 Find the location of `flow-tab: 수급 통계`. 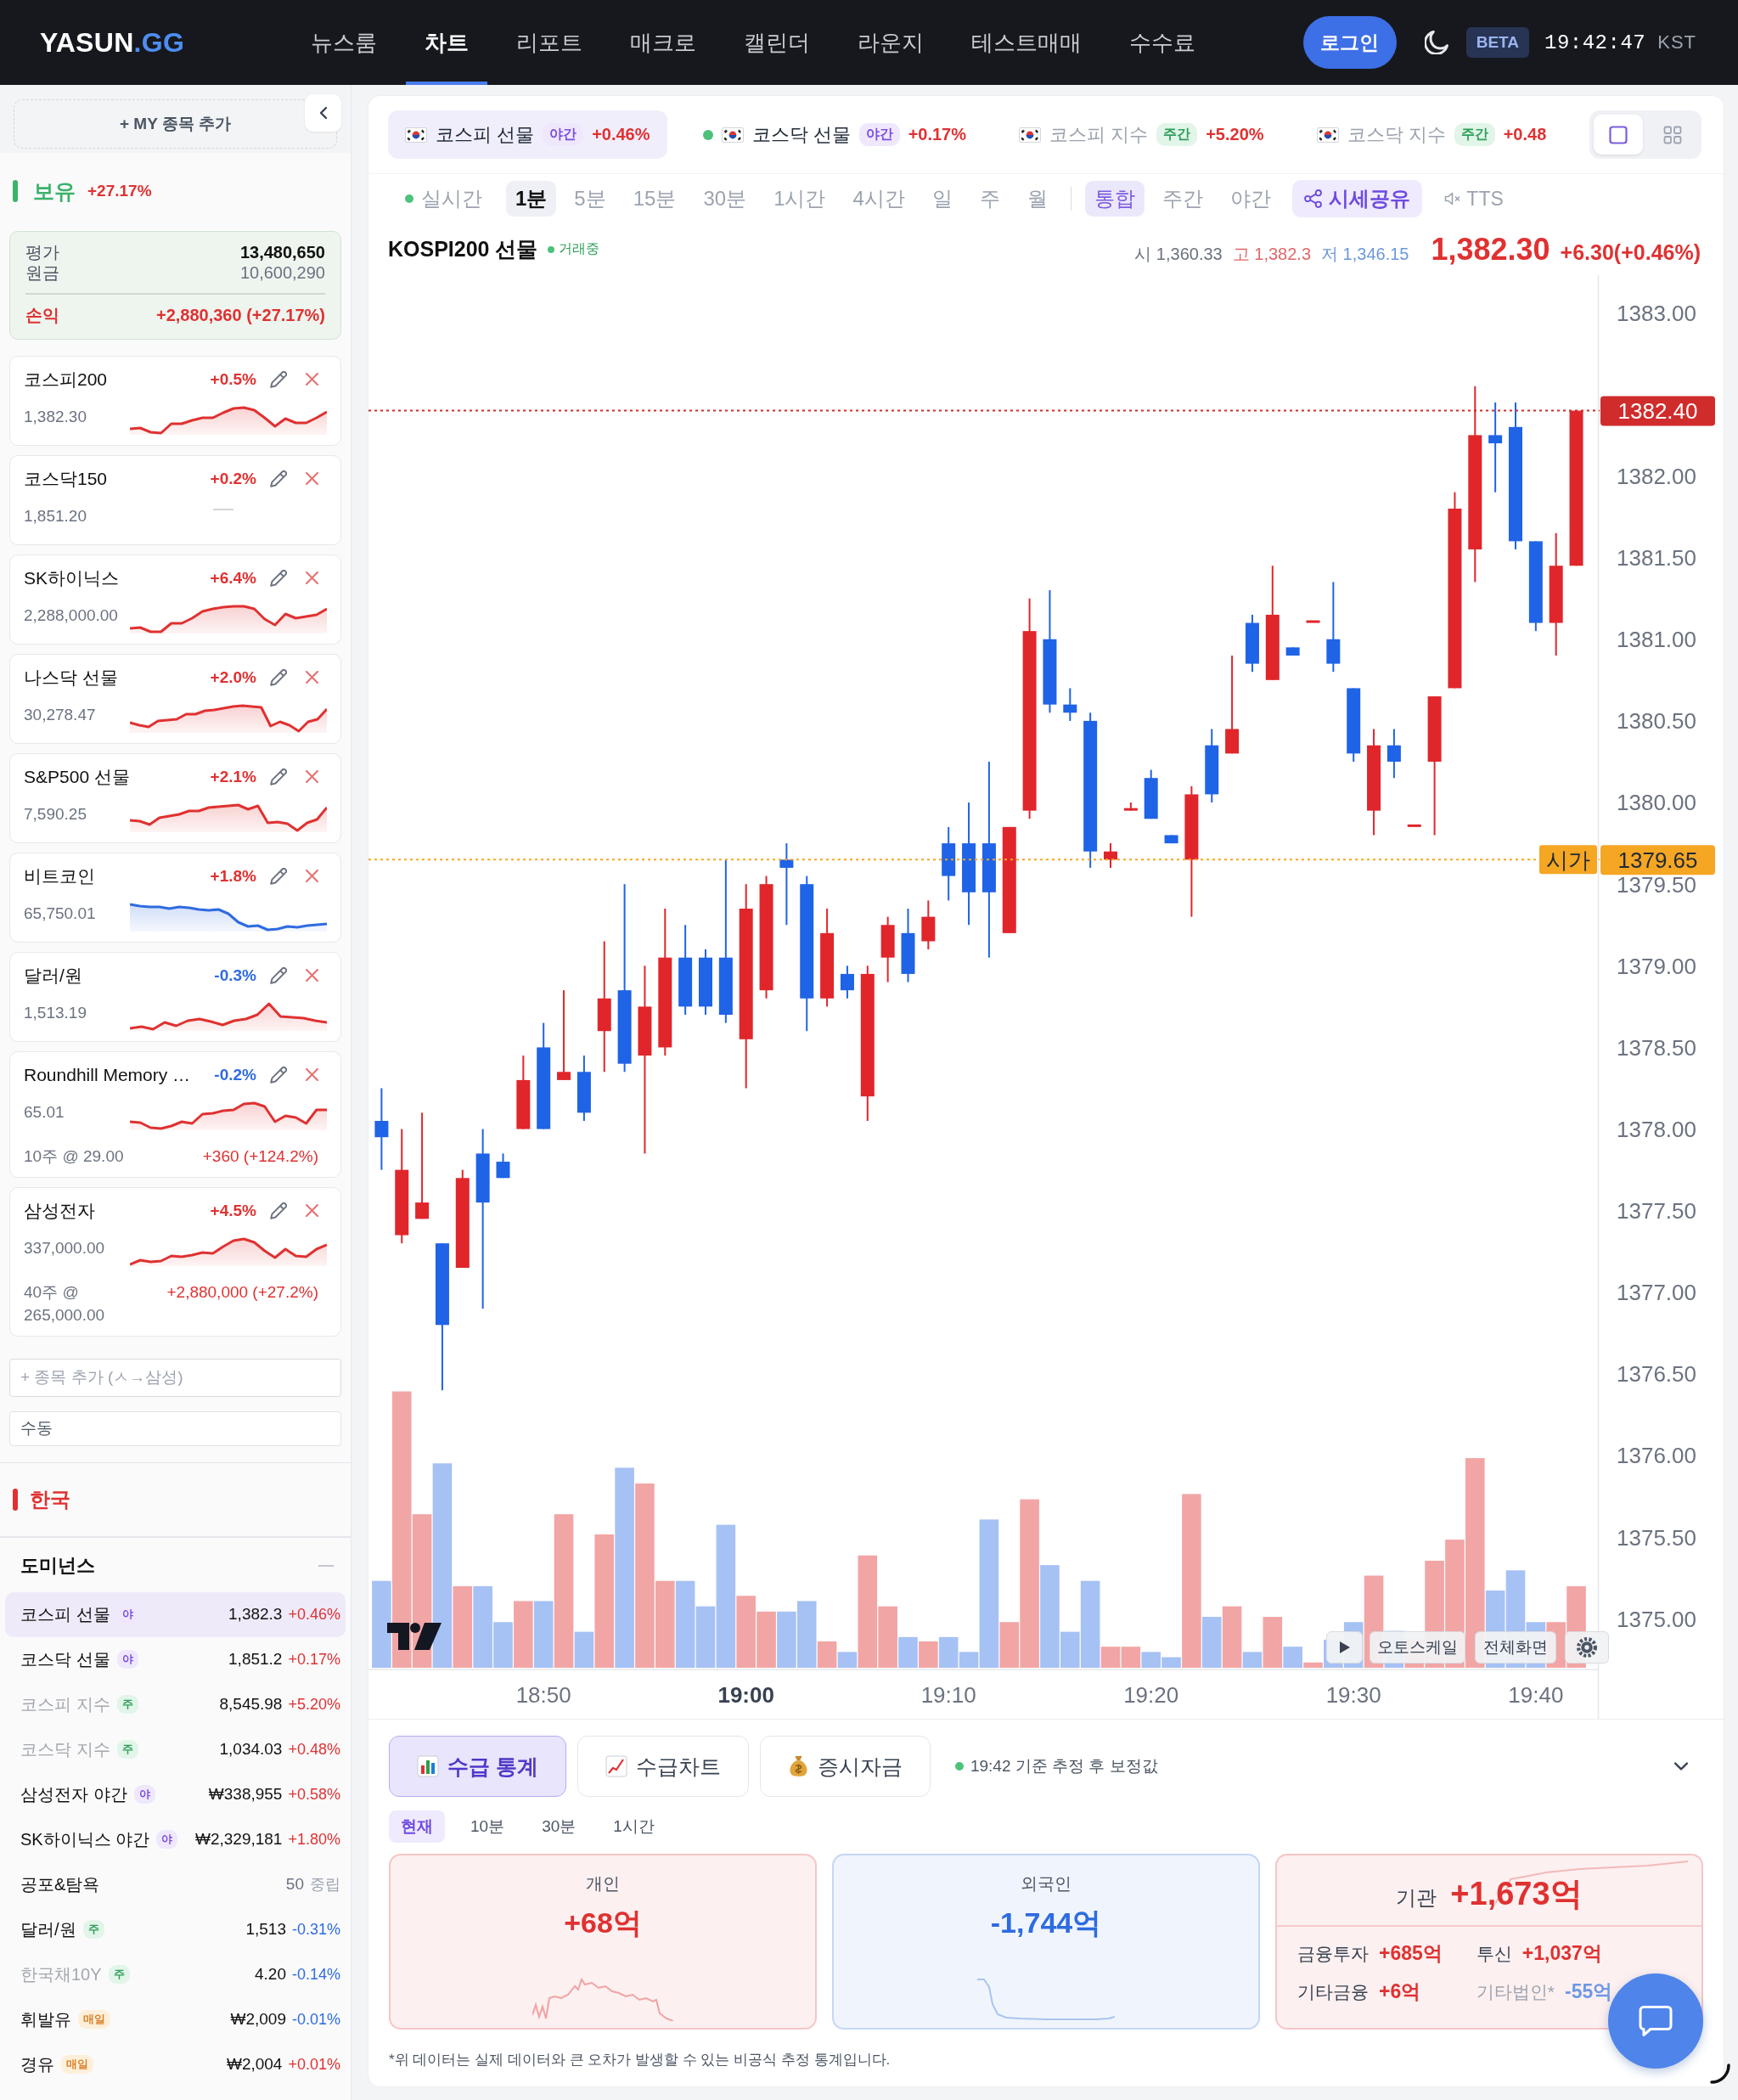

flow-tab: 수급 통계 is located at coordinates (477, 1767).